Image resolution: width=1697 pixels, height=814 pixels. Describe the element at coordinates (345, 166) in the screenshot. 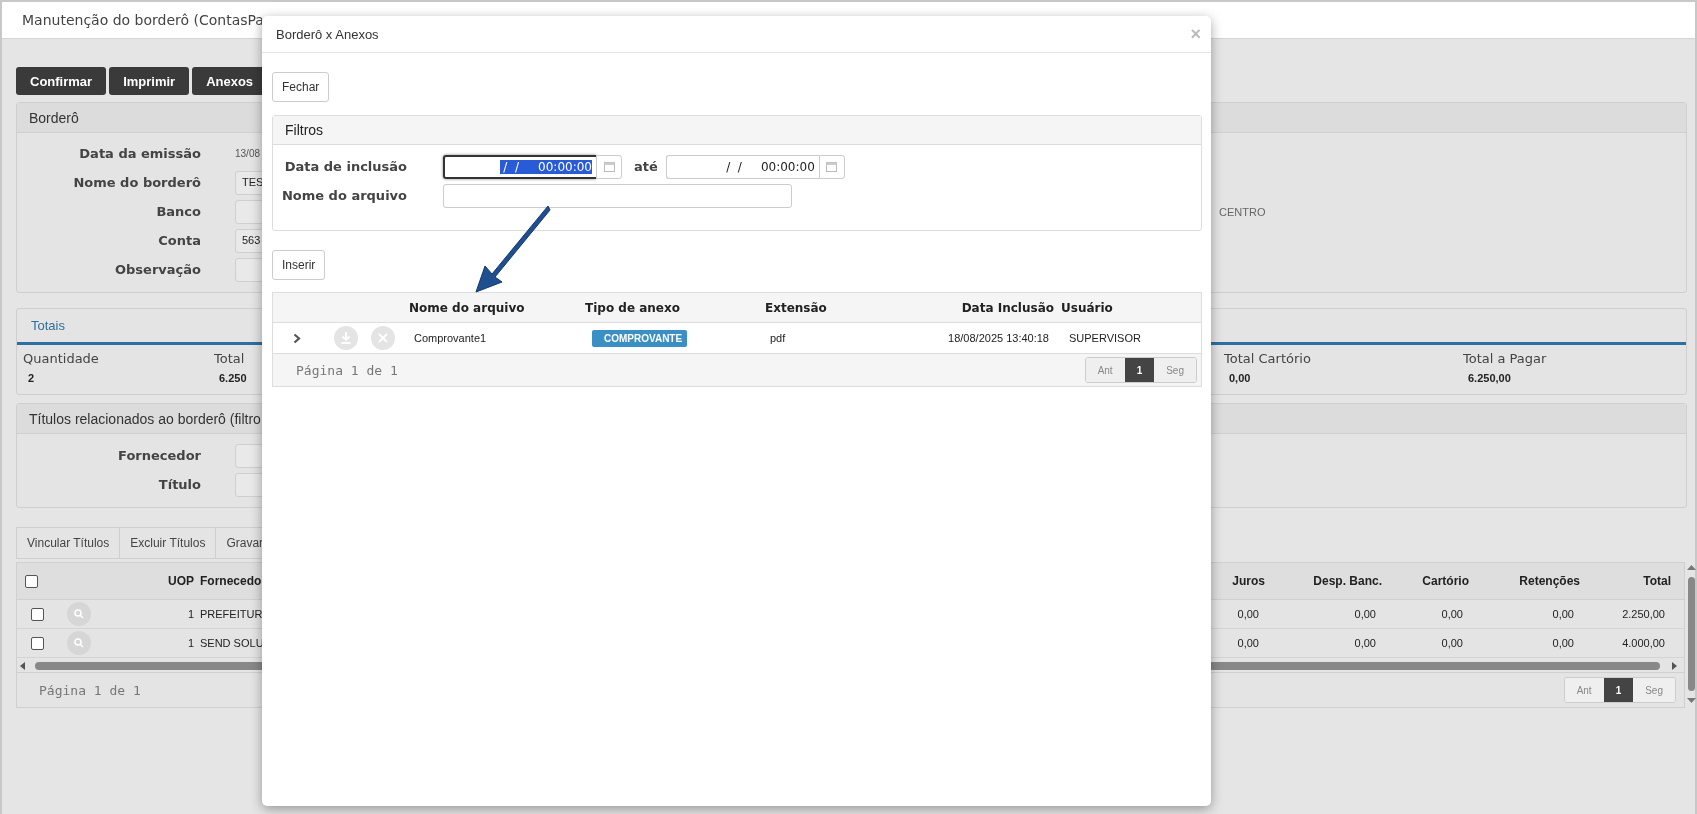

I see `field-label: Data de inclusão` at that location.